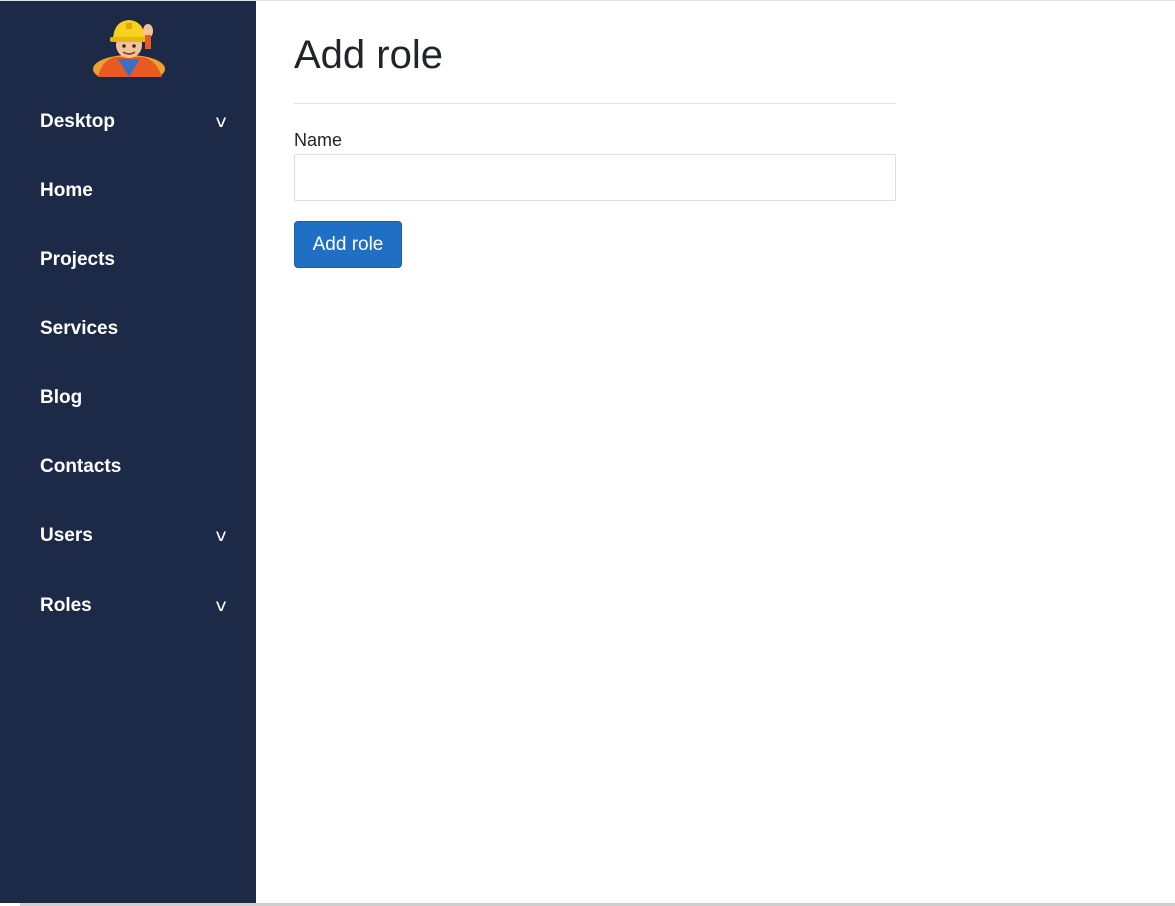 Image resolution: width=1175 pixels, height=906 pixels. What do you see at coordinates (128, 466) in the screenshot?
I see `sidebar-item-contacts: Contacts` at bounding box center [128, 466].